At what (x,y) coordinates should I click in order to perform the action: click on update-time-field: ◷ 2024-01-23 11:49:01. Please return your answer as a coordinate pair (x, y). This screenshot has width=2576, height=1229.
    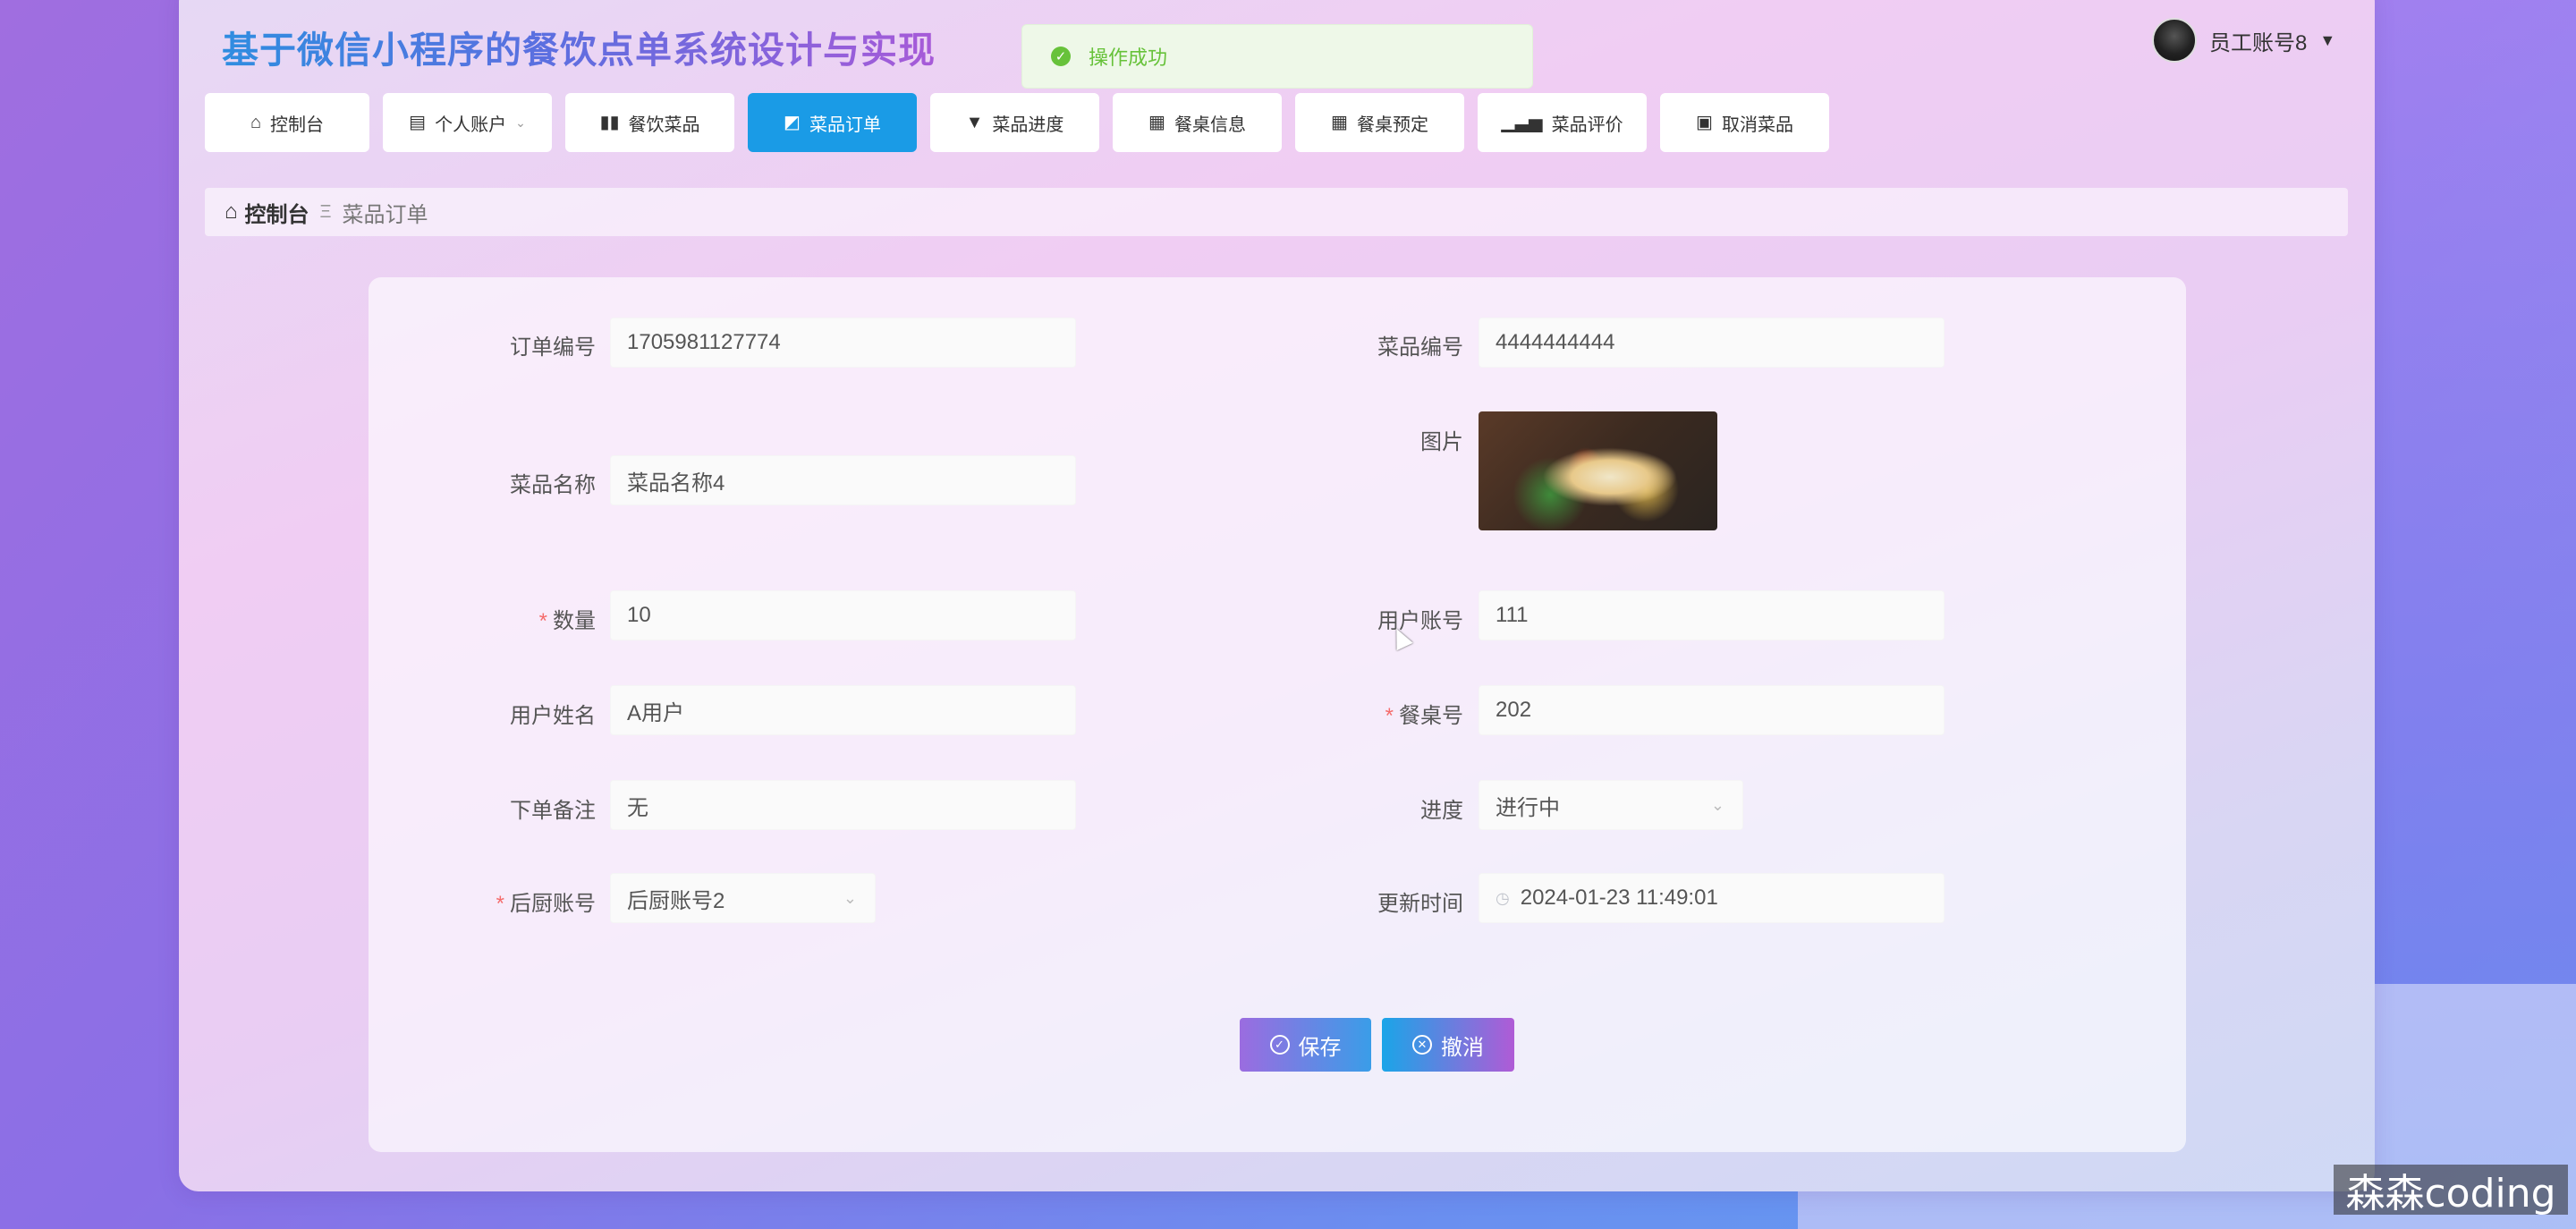
    Looking at the image, I should click on (1712, 898).